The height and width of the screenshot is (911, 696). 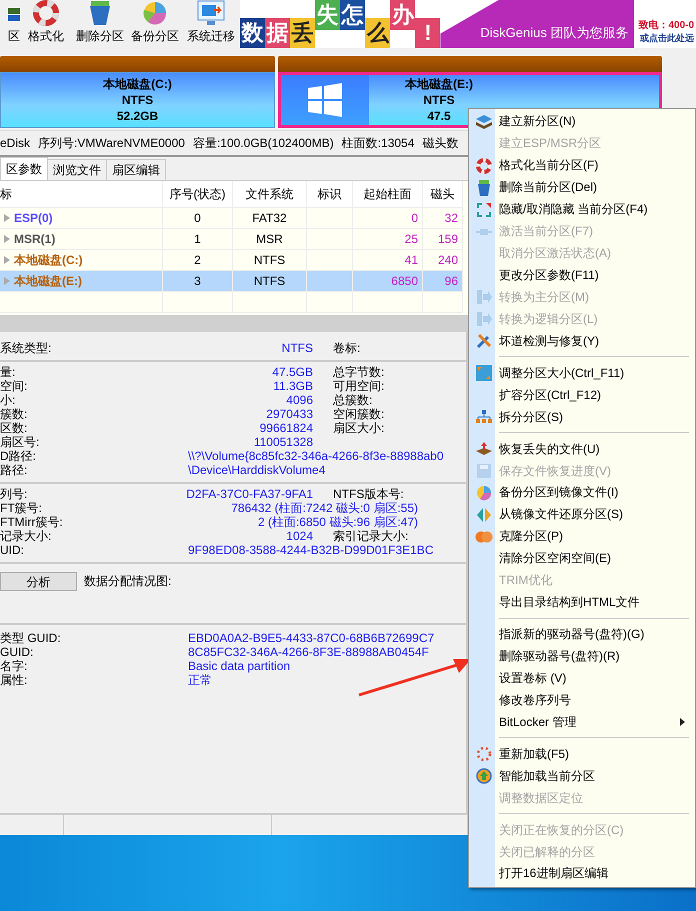 I want to click on mirror-icon, so click(x=484, y=514).